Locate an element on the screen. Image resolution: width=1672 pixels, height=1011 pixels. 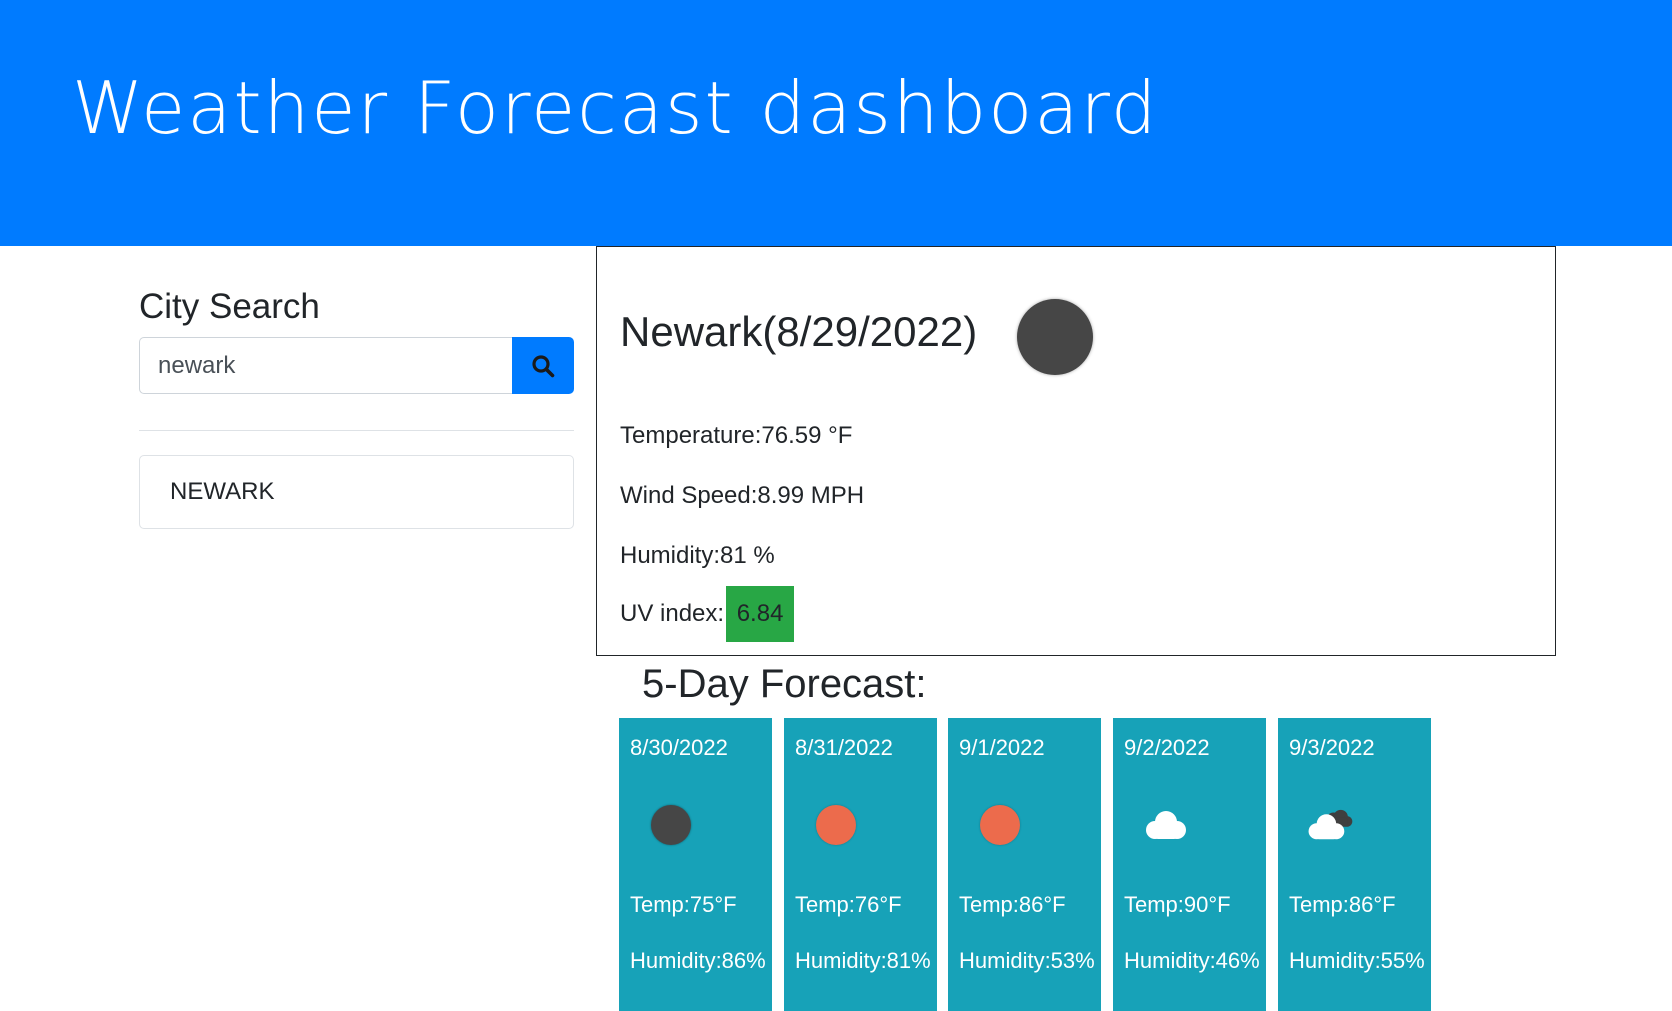
forecast-temp: Temp:75°F is located at coordinates (683, 904).